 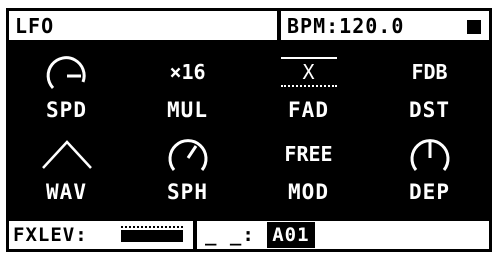 I want to click on start-phase-knob-icon, so click(x=187, y=155).